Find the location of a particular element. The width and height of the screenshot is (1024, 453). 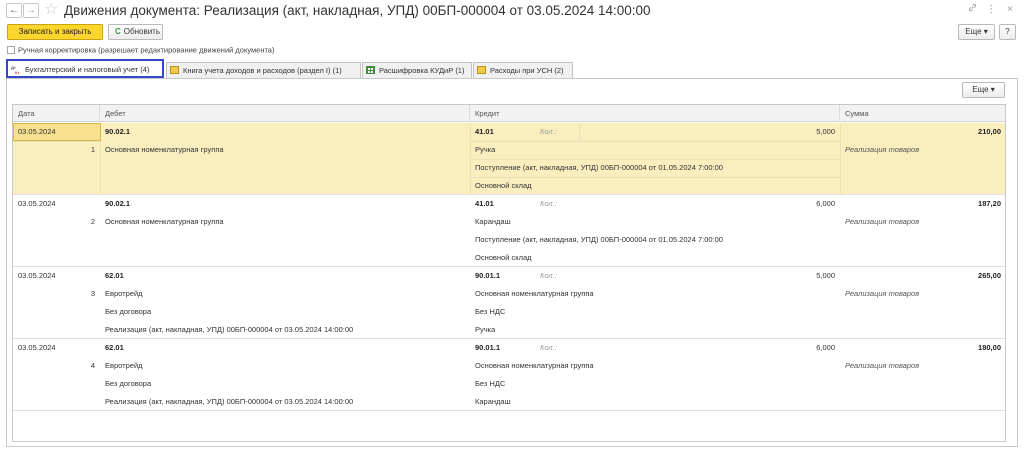

column-header-sum: Сумма is located at coordinates (922, 113).